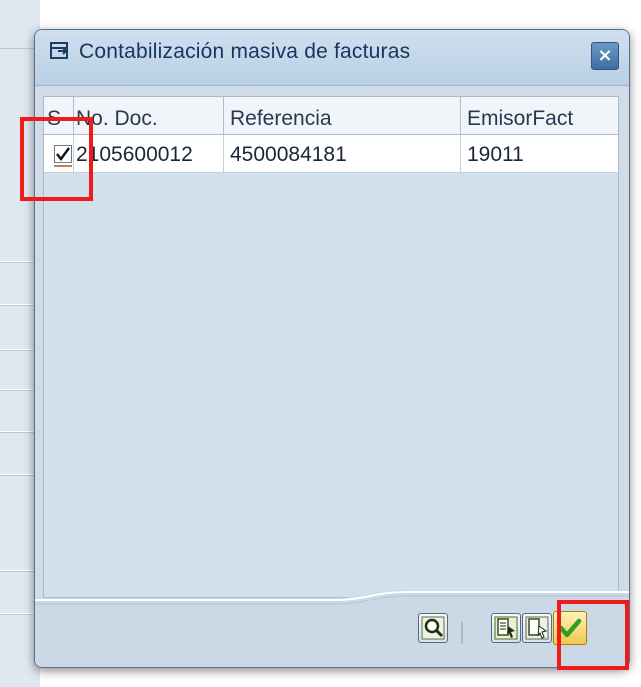 This screenshot has height=687, width=641. I want to click on dialog-titlebar: Contabilización masiva de facturas ×, so click(332, 58).